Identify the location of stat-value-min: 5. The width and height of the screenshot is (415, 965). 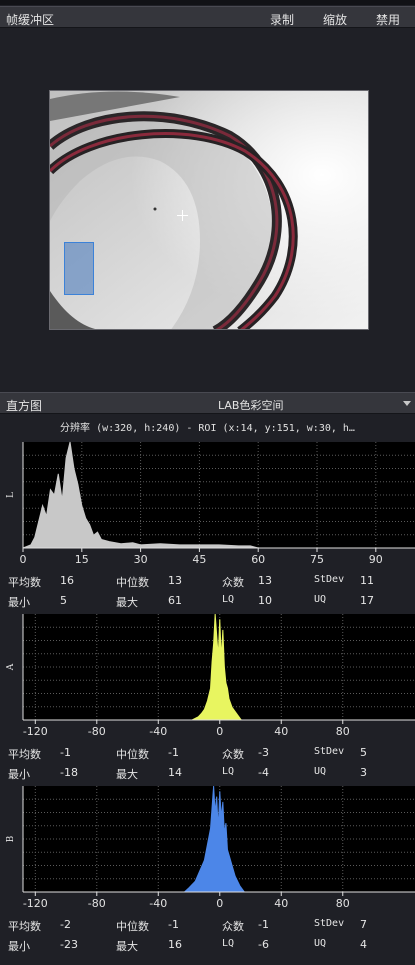
(63, 600).